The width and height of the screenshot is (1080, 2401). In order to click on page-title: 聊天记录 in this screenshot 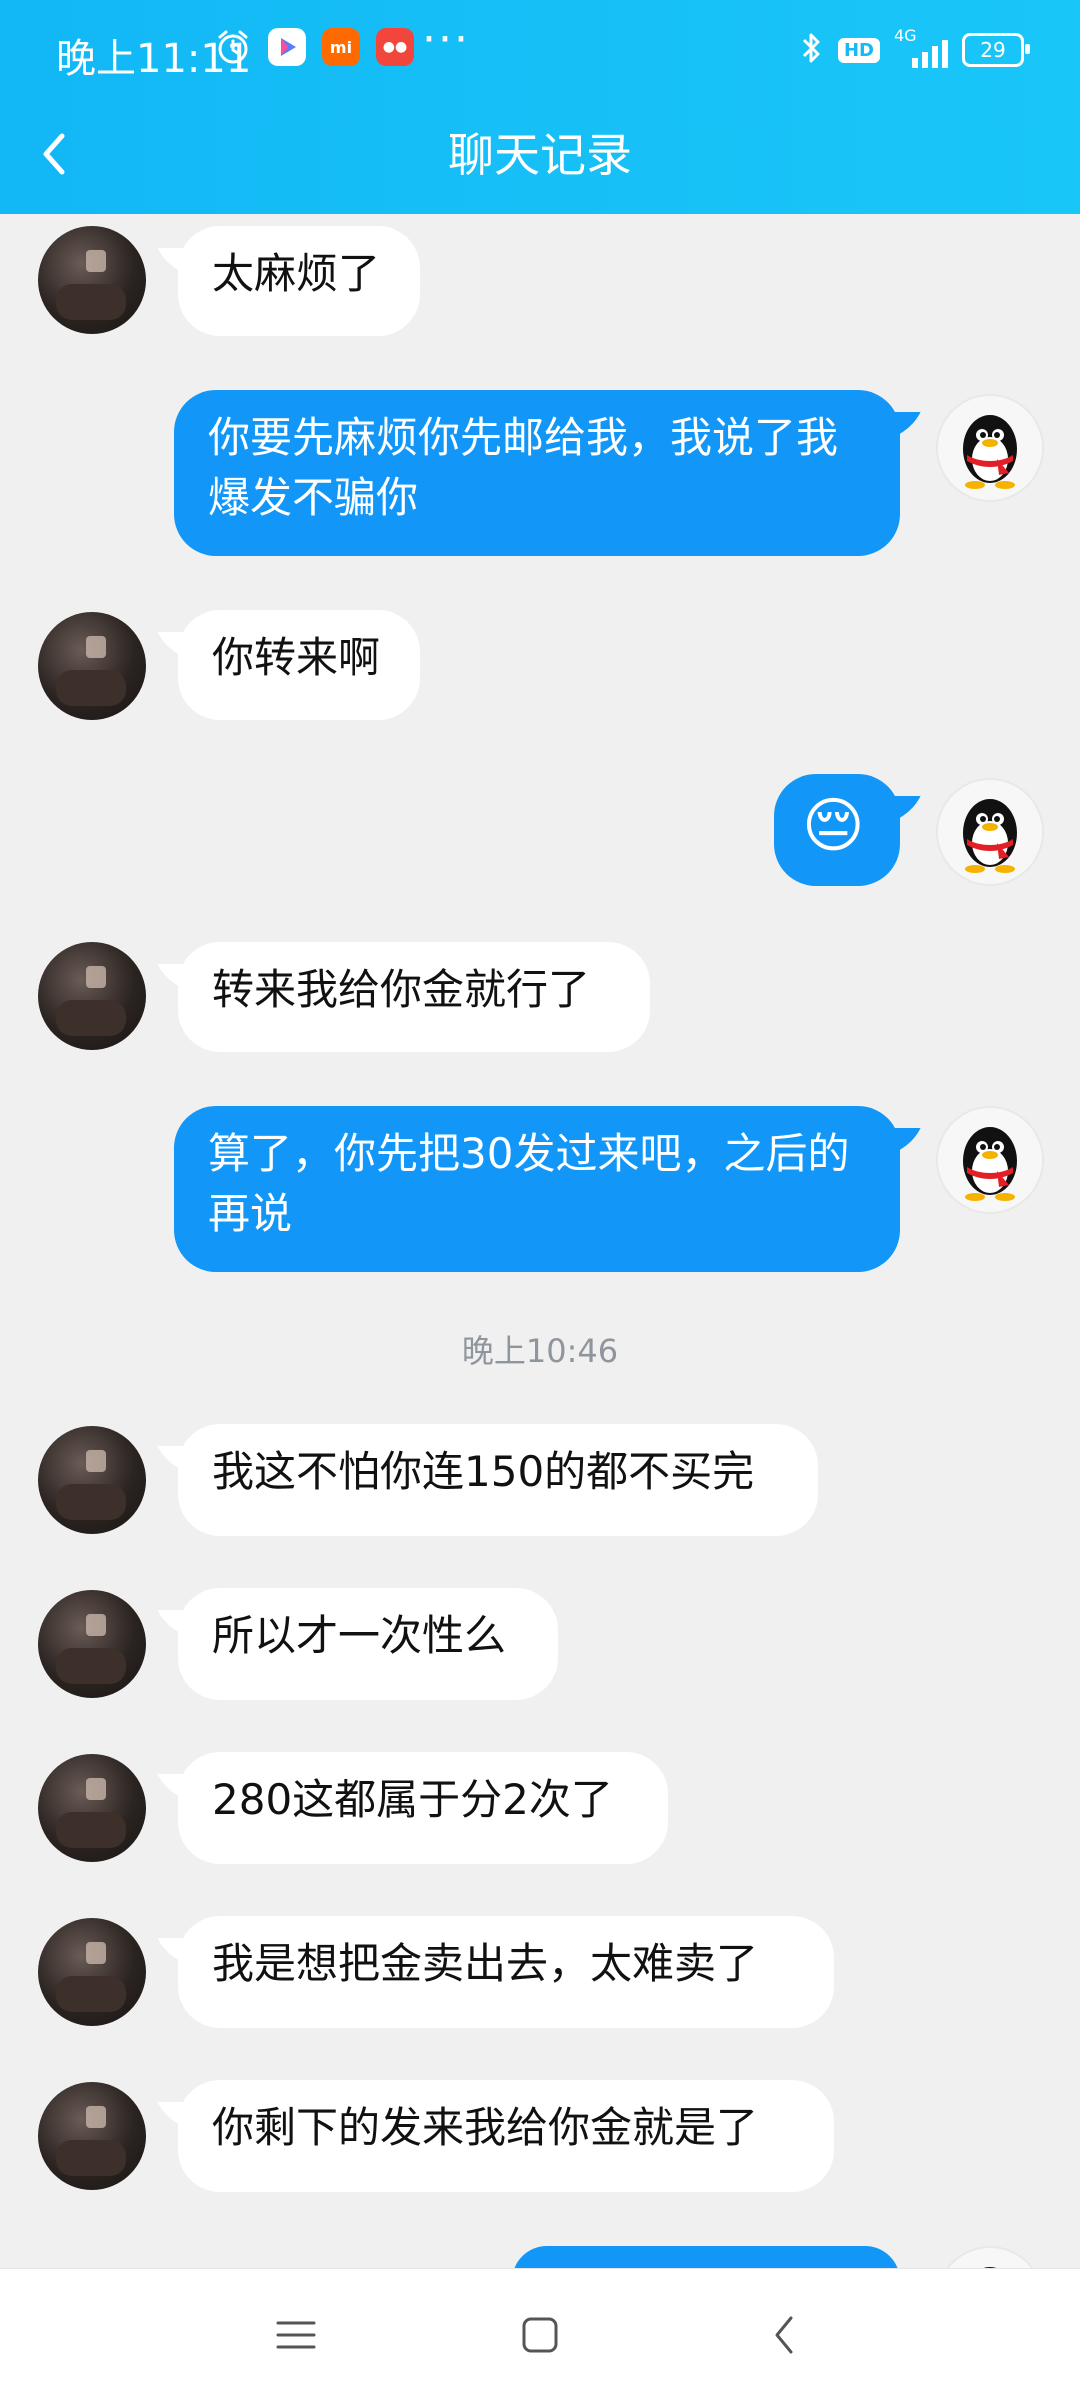, I will do `click(540, 155)`.